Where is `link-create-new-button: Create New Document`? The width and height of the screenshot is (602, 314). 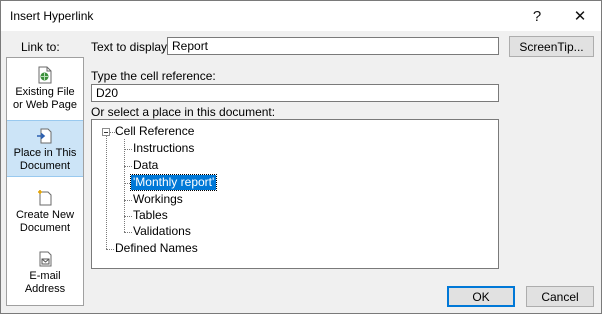
link-create-new-button: Create New Document is located at coordinates (45, 214).